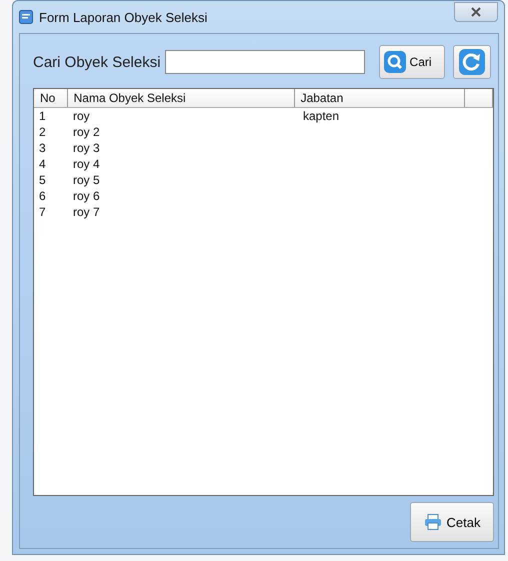  I want to click on table-cell: 5, so click(42, 180).